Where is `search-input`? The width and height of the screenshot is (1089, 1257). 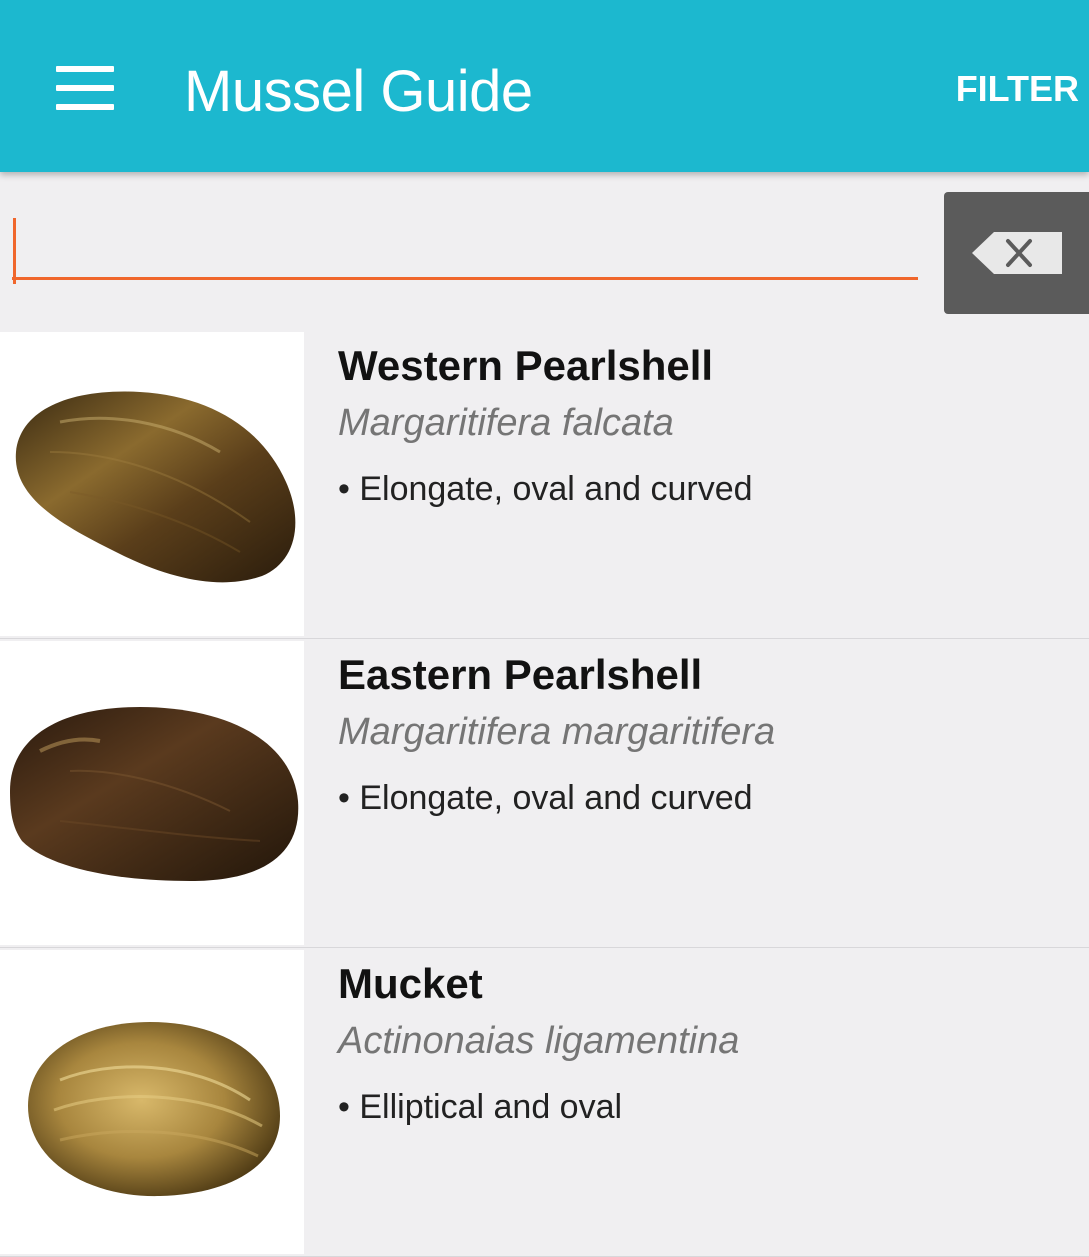 search-input is located at coordinates (465, 246).